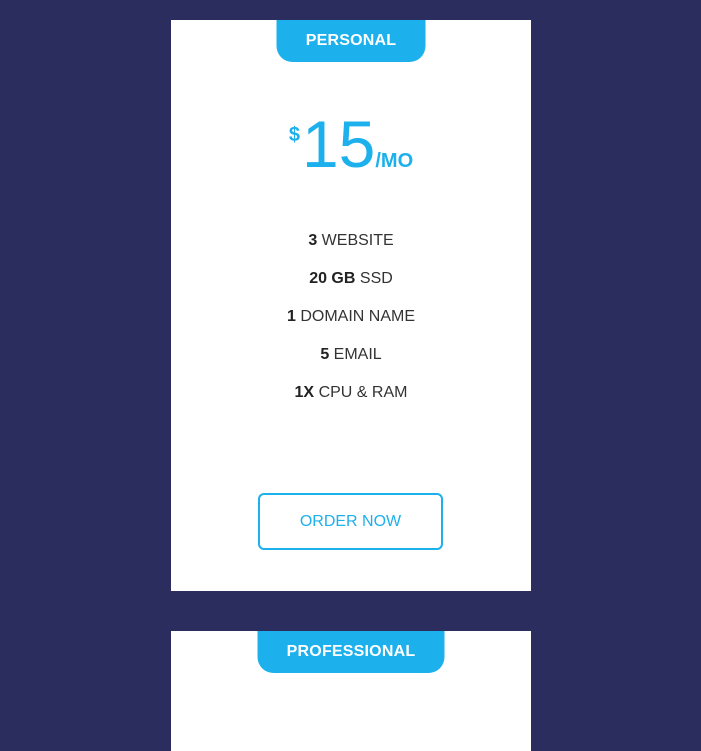  I want to click on plan-name-tab: PROFESSIONAL, so click(351, 652).